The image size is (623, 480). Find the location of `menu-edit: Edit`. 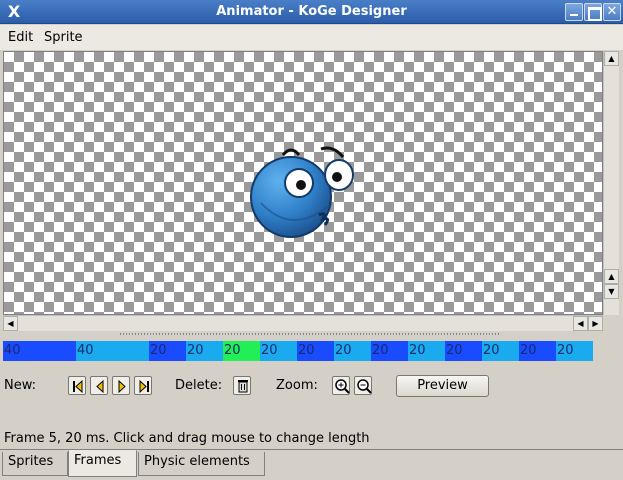

menu-edit: Edit is located at coordinates (20, 37).